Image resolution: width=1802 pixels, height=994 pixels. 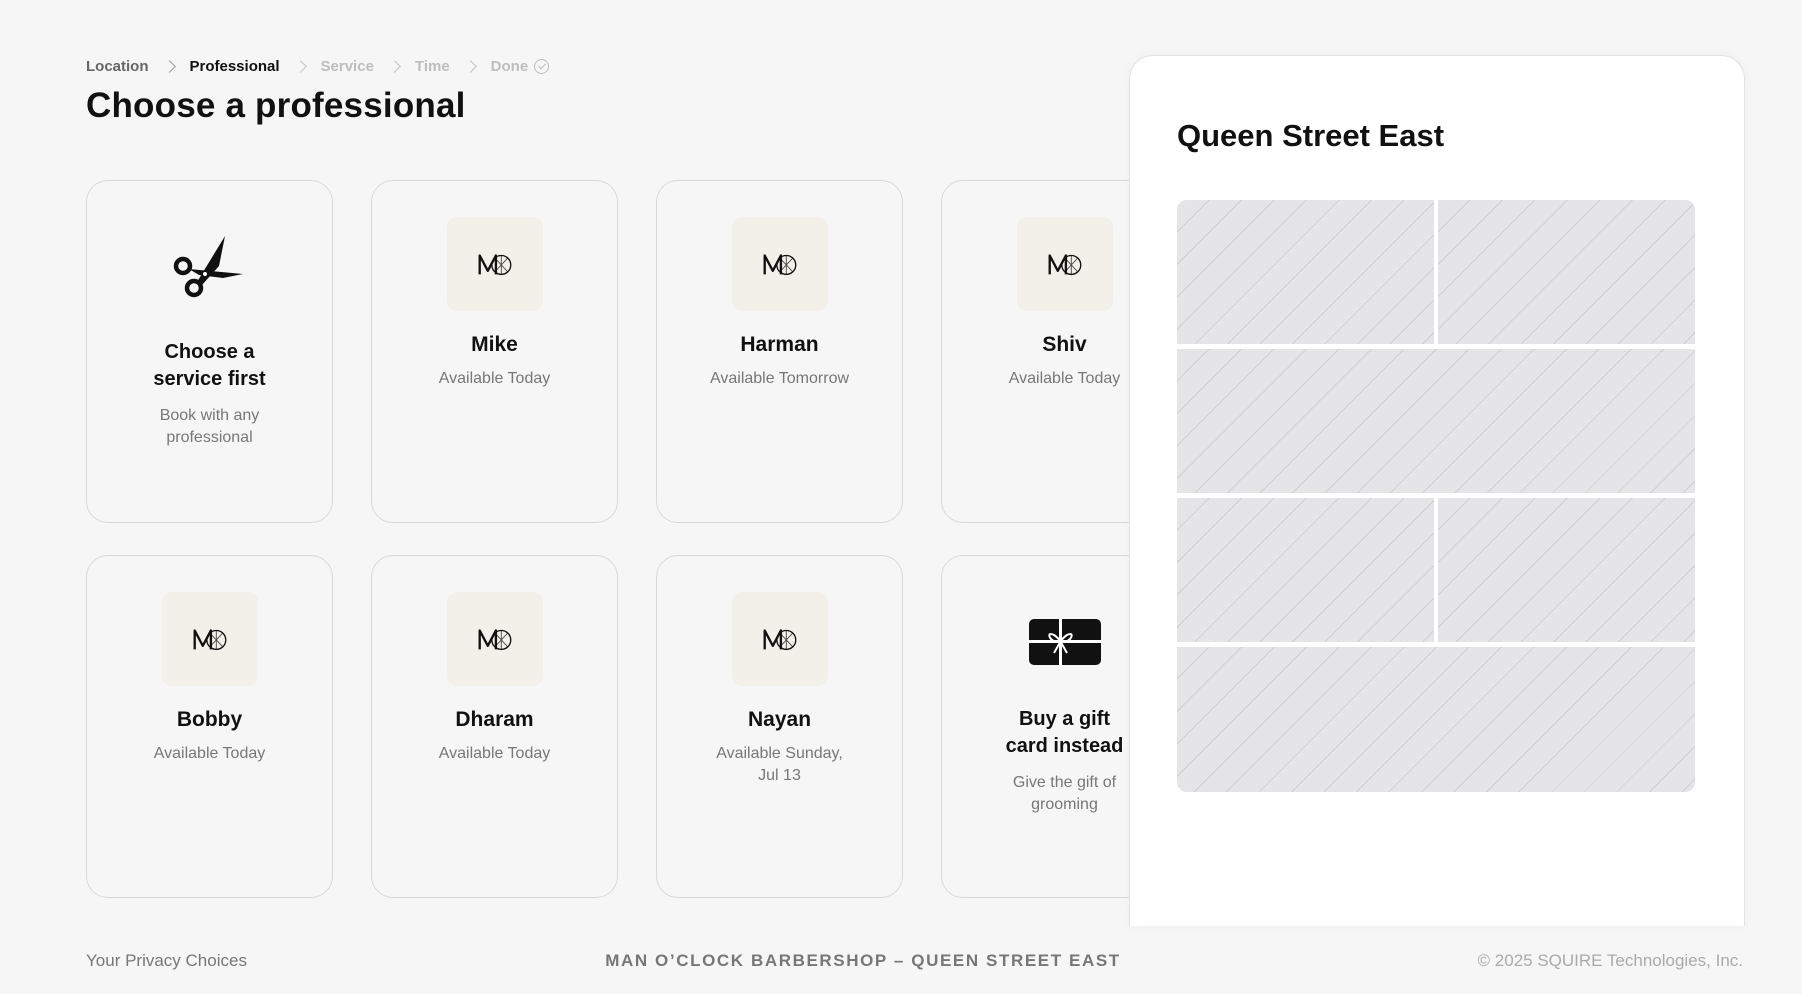 I want to click on gift-card-title: Buy a gift card instead, so click(x=1064, y=732).